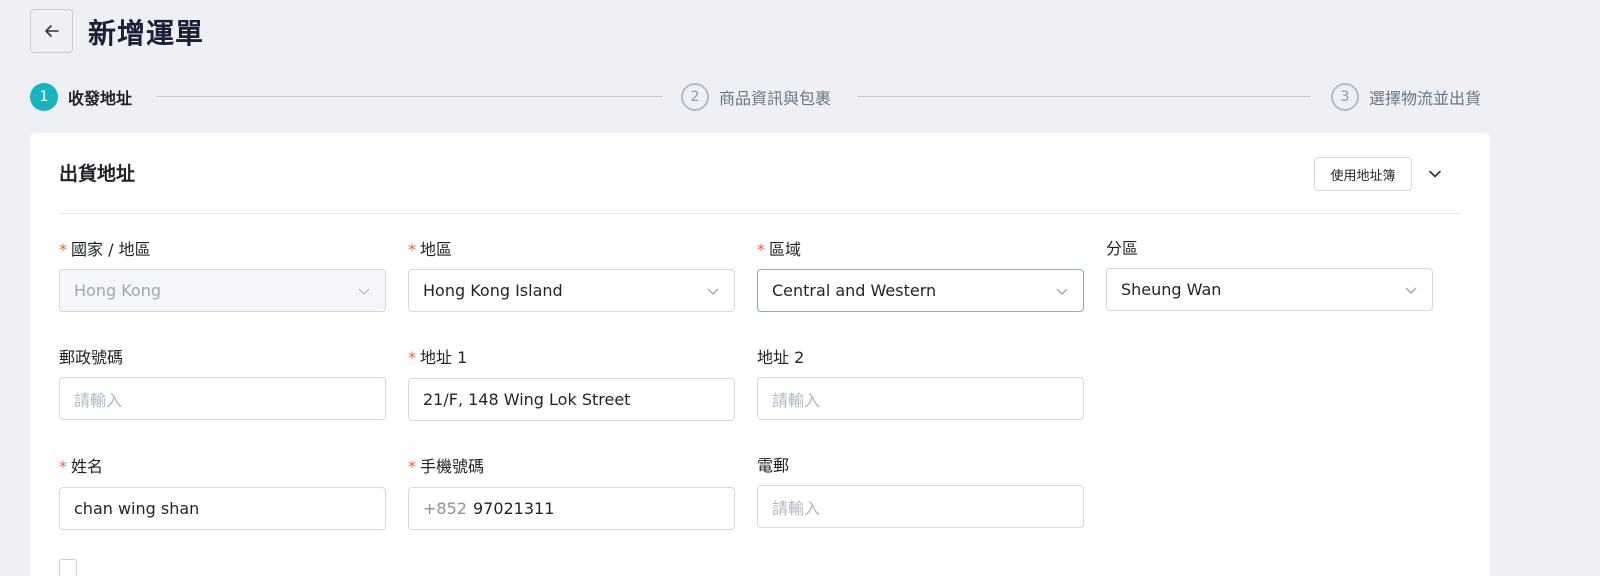 The image size is (1600, 576). I want to click on region-value: Hong Kong Island, so click(493, 290).